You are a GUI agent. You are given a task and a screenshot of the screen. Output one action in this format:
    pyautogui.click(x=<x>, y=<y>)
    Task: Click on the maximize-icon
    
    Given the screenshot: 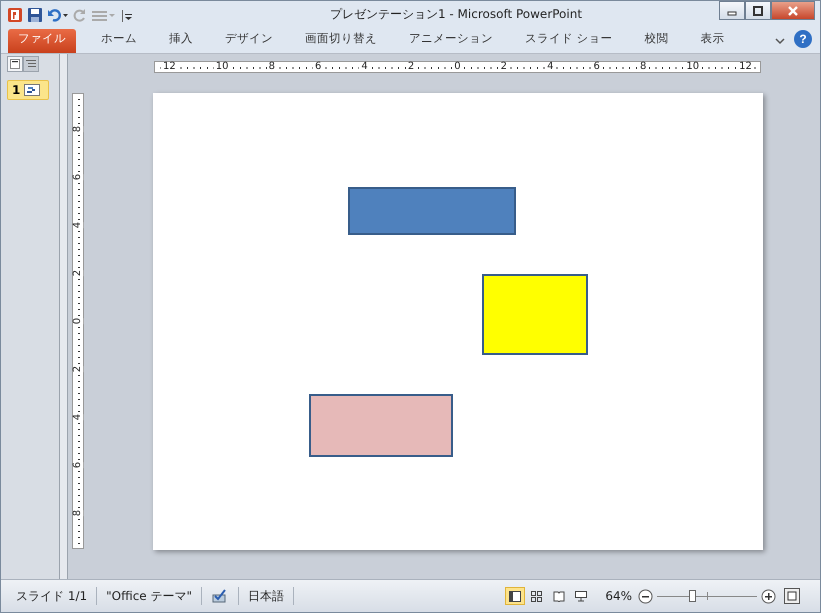 What is the action you would take?
    pyautogui.click(x=758, y=11)
    